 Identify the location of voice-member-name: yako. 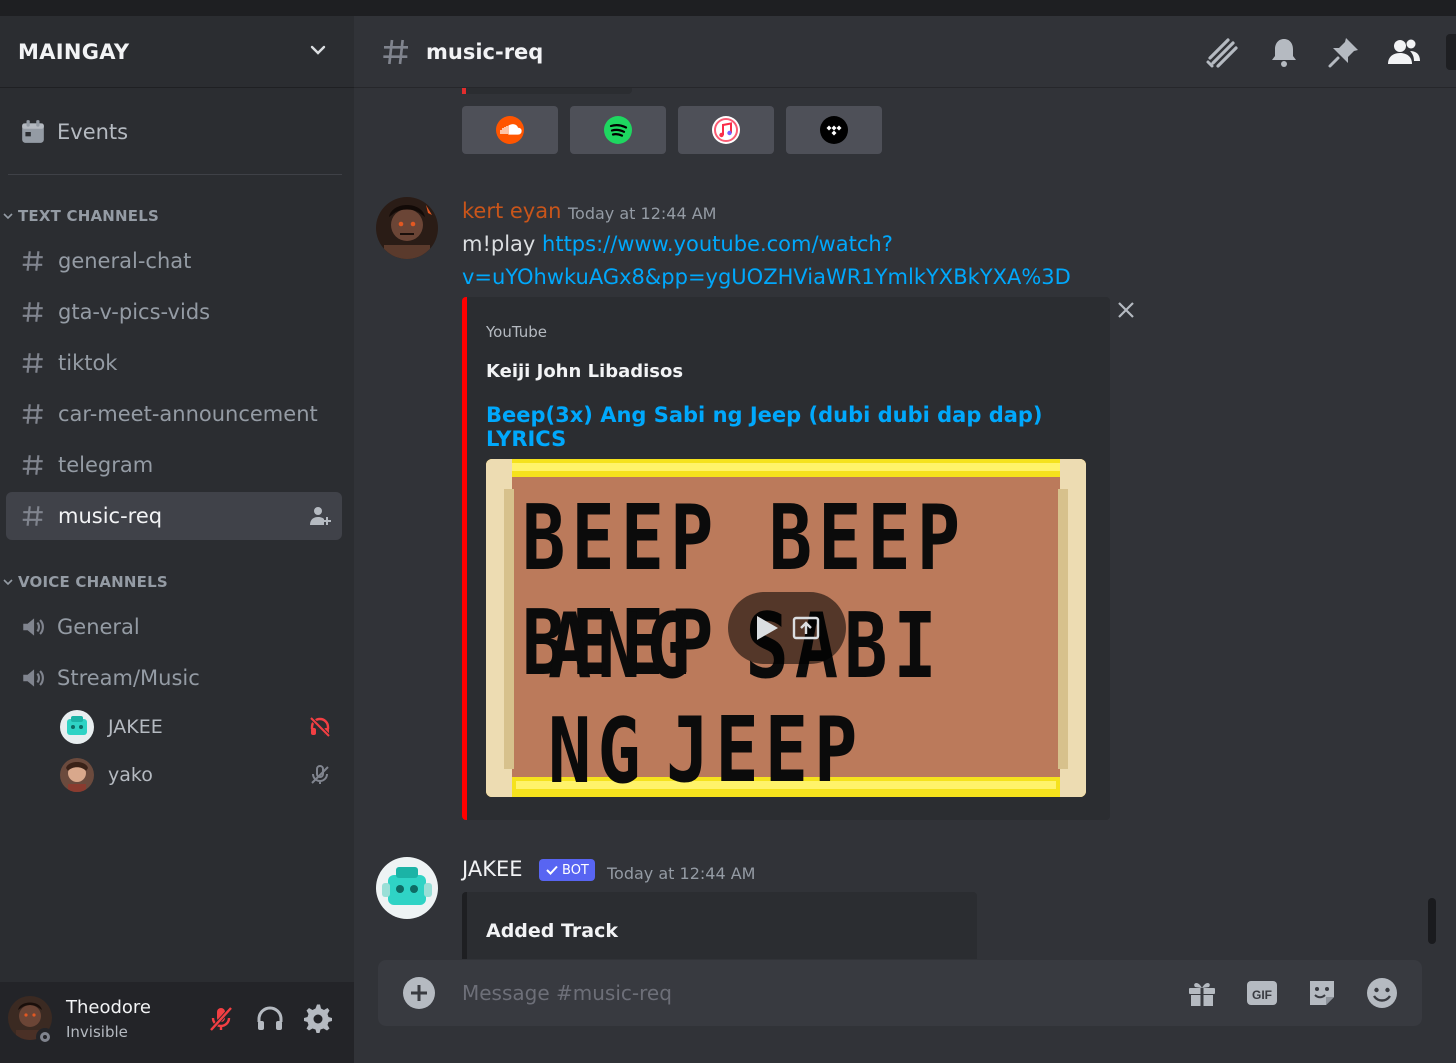
(130, 775).